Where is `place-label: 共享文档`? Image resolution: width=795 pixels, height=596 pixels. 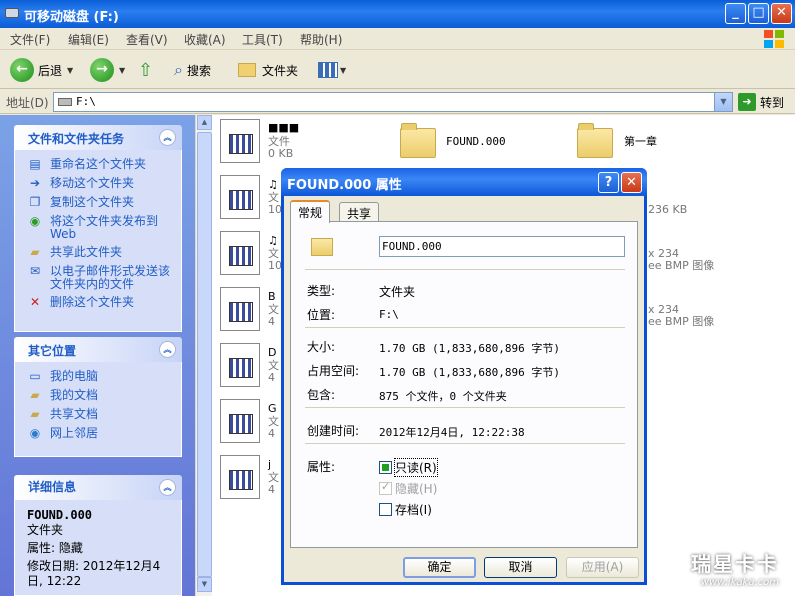 place-label: 共享文档 is located at coordinates (74, 414).